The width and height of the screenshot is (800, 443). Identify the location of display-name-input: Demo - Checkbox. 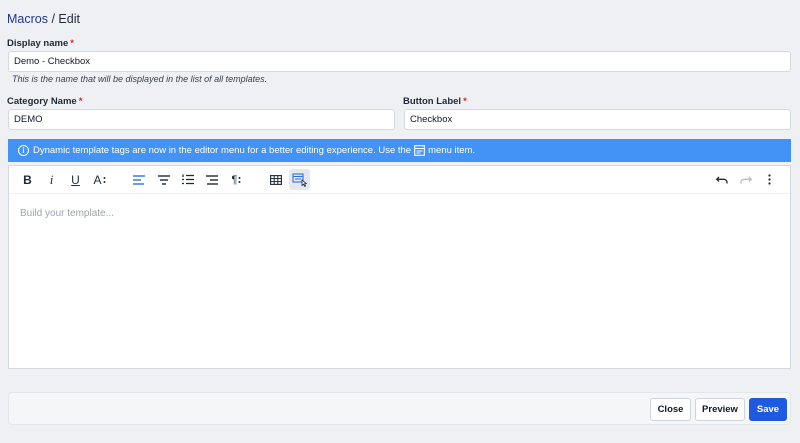
(399, 61).